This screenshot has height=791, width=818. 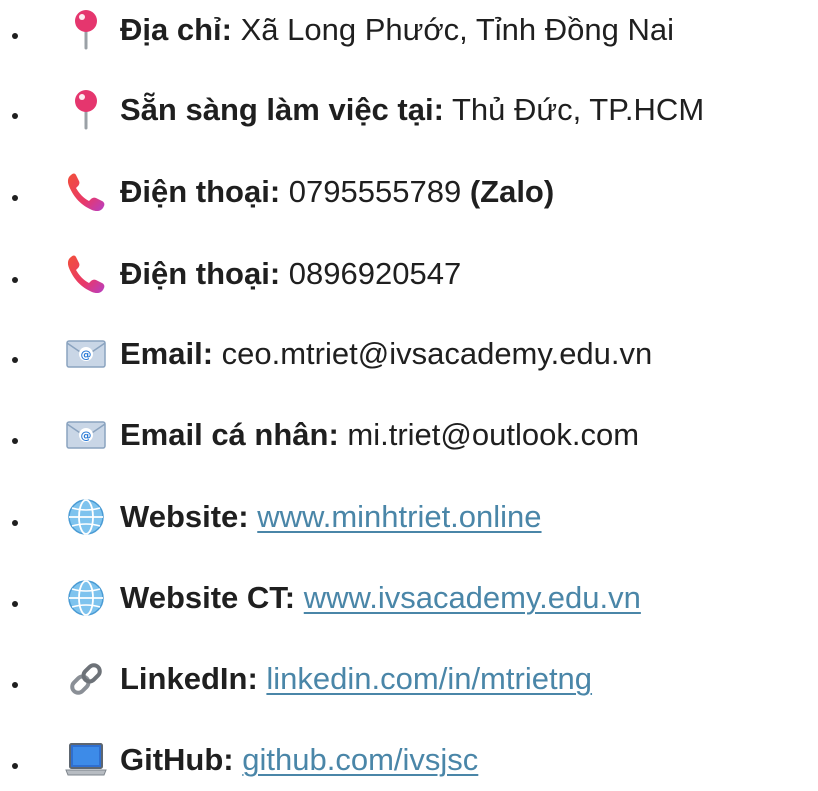 What do you see at coordinates (399, 516) in the screenshot?
I see `website-link: www.minhtriet.online` at bounding box center [399, 516].